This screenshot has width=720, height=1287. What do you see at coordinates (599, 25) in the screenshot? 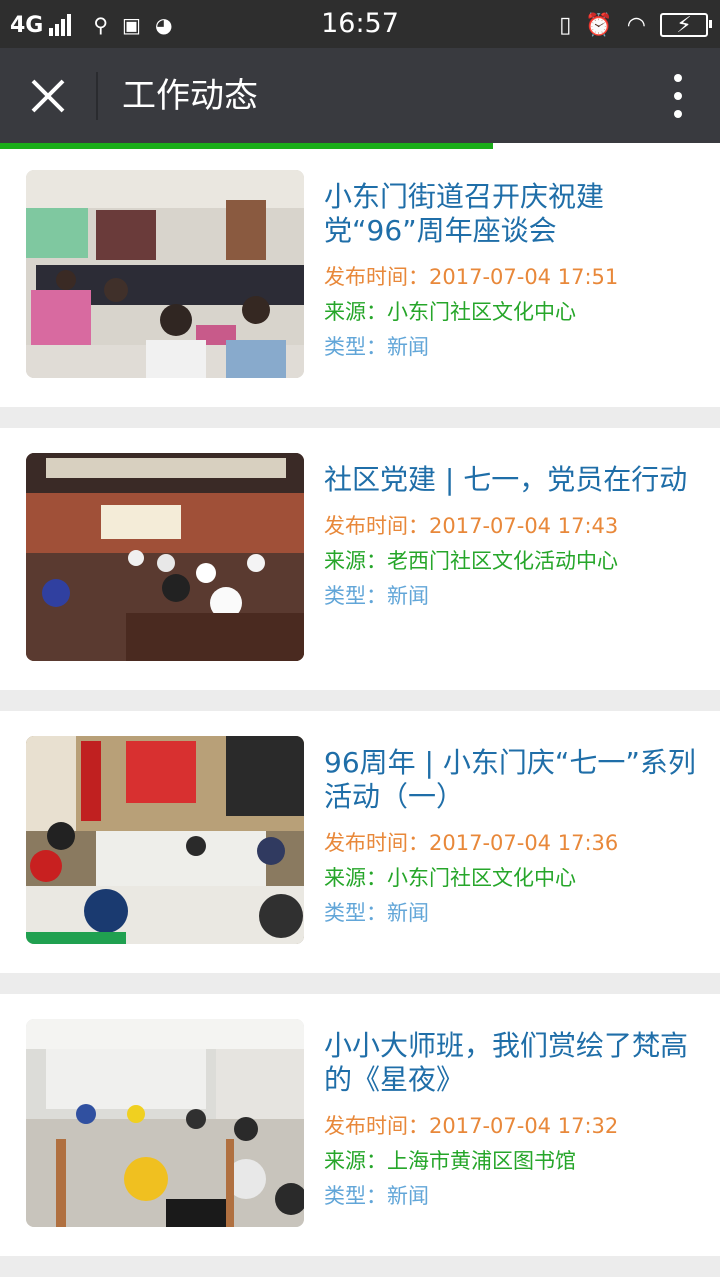
I see `alarm-icon: ⏰` at bounding box center [599, 25].